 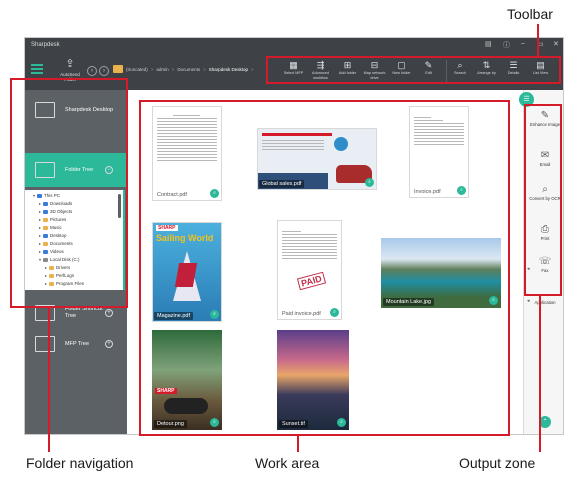 What do you see at coordinates (374, 75) in the screenshot?
I see `tool-label: Map network drive` at bounding box center [374, 75].